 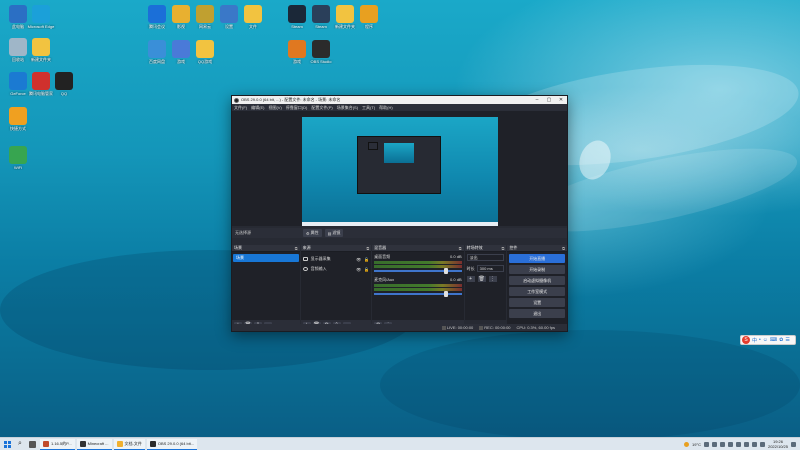 I want to click on qq-icon, so click(x=64, y=81).